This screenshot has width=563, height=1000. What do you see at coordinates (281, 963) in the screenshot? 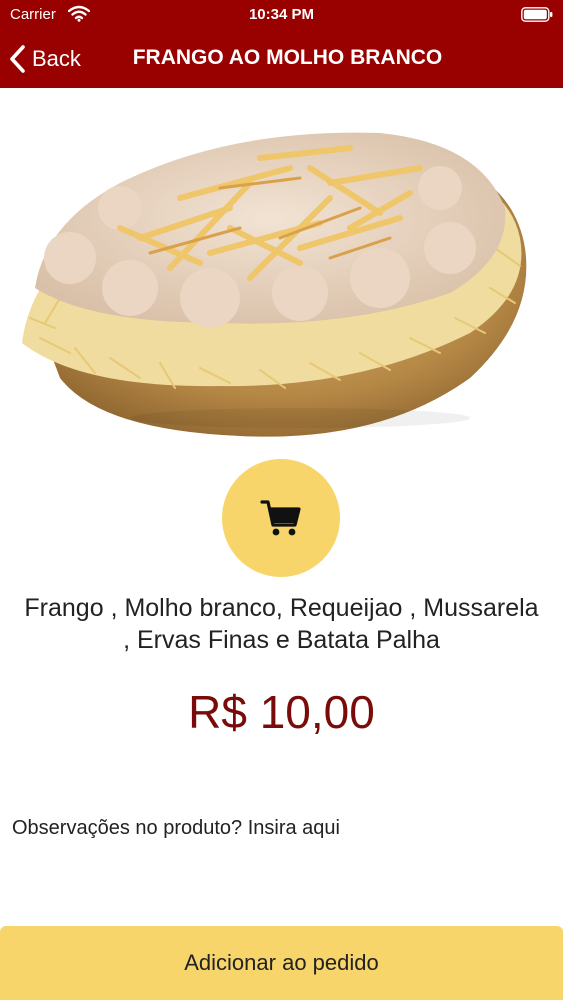
I see `add-to-order-button: Adicionar ao pedido` at bounding box center [281, 963].